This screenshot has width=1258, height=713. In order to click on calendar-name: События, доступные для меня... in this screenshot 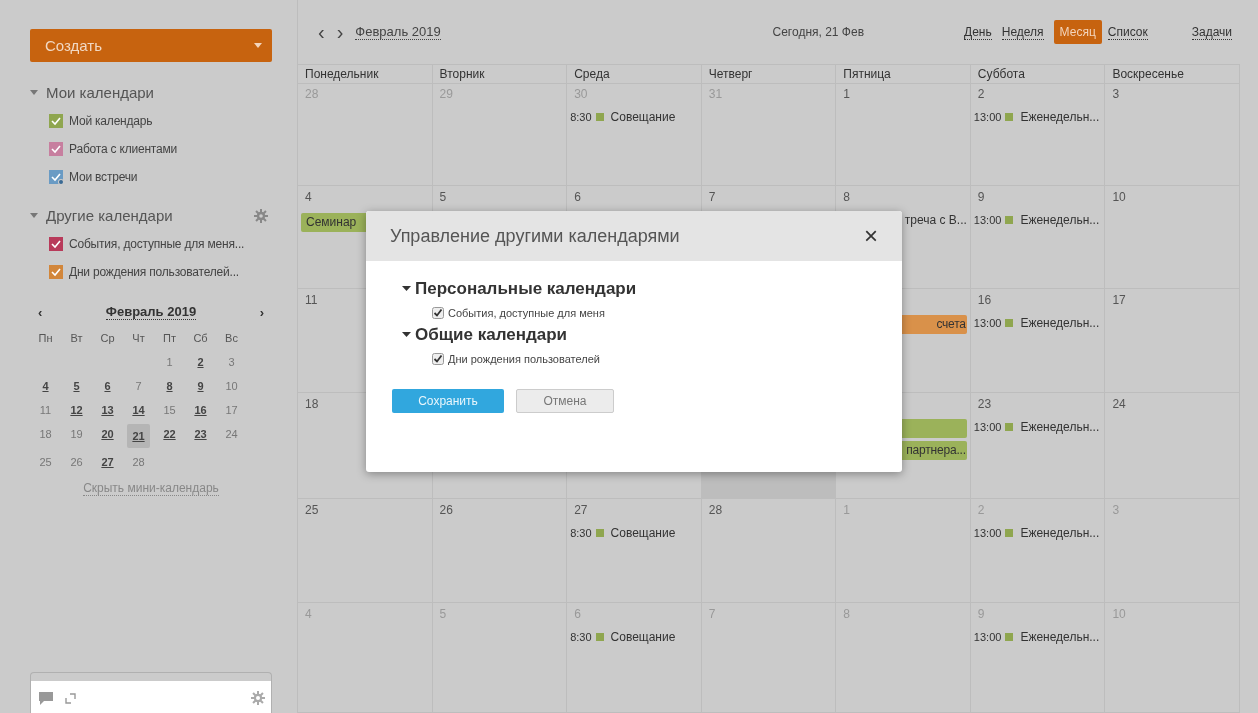, I will do `click(157, 244)`.